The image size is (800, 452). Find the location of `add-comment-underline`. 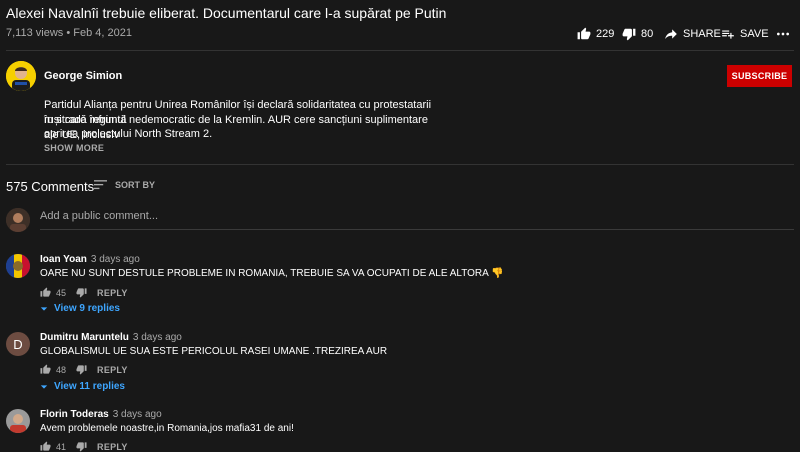

add-comment-underline is located at coordinates (417, 229).